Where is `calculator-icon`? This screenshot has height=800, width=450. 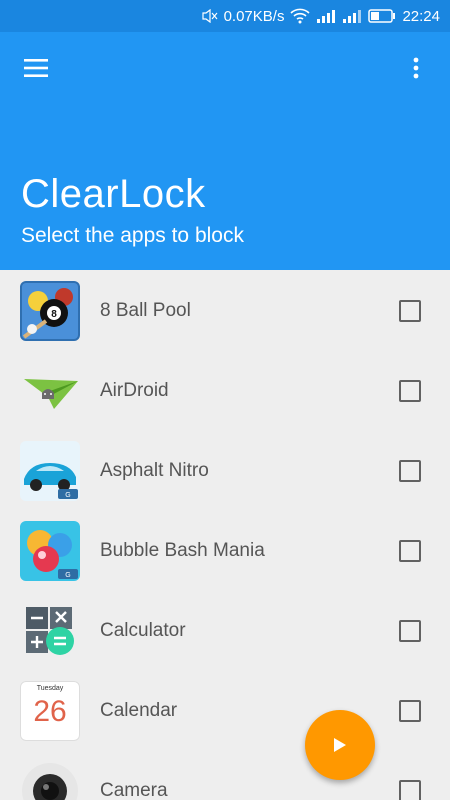 calculator-icon is located at coordinates (50, 631).